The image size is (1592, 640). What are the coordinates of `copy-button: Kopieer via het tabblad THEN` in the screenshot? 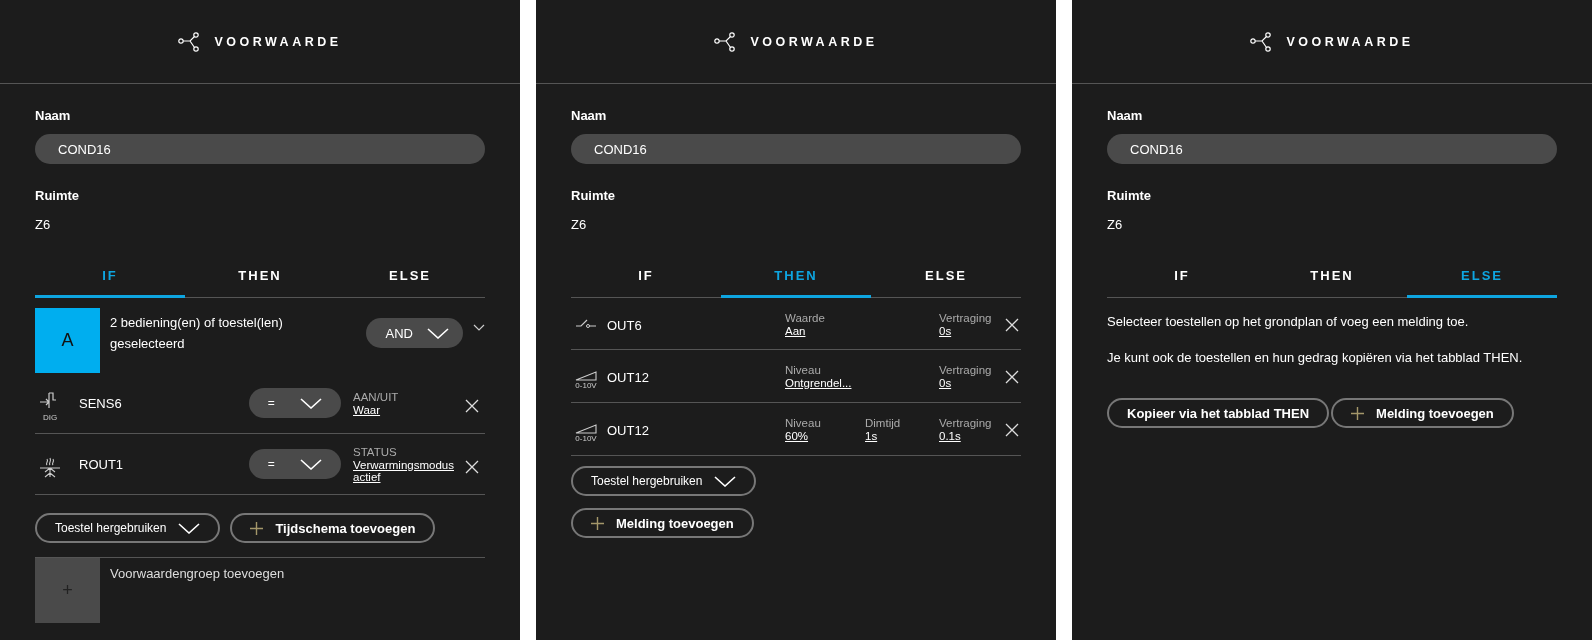 It's located at (1218, 413).